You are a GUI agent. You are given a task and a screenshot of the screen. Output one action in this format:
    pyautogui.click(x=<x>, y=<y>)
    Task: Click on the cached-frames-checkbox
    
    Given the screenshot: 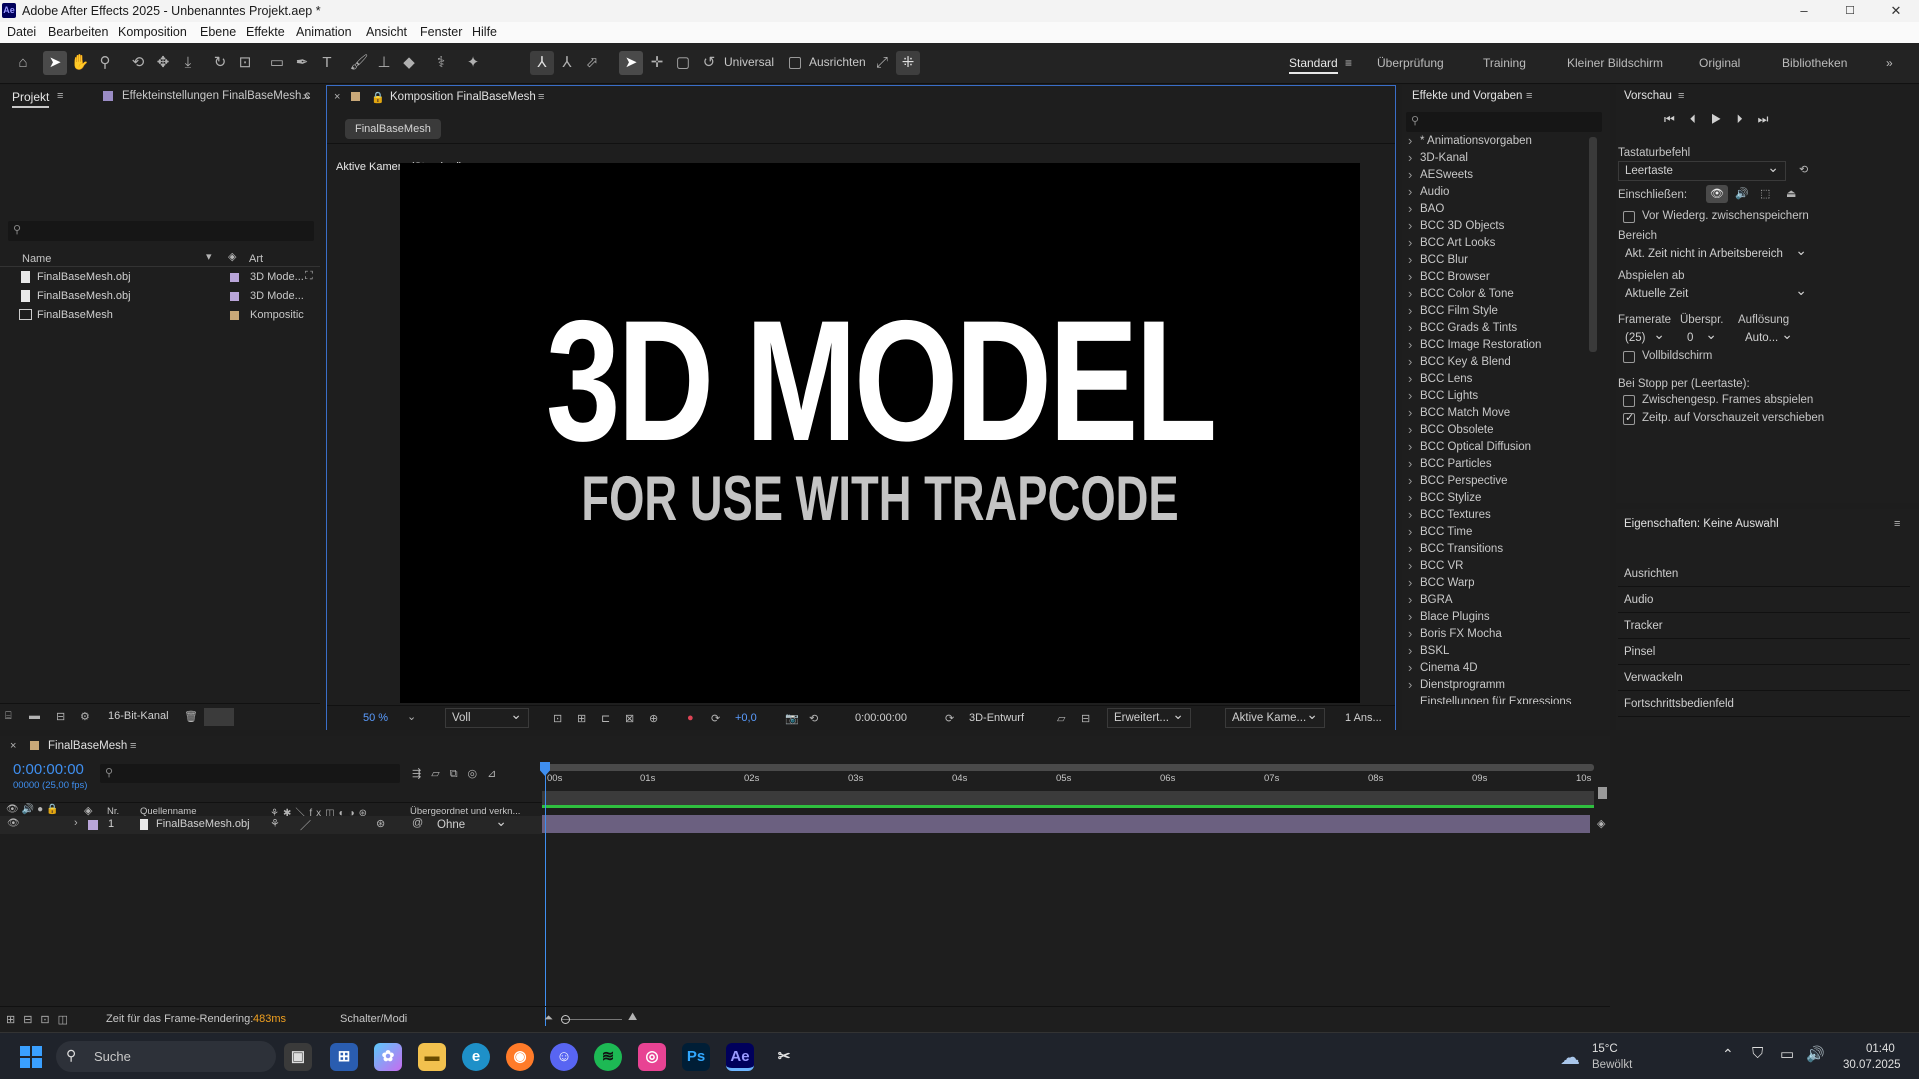 What is the action you would take?
    pyautogui.click(x=1629, y=401)
    